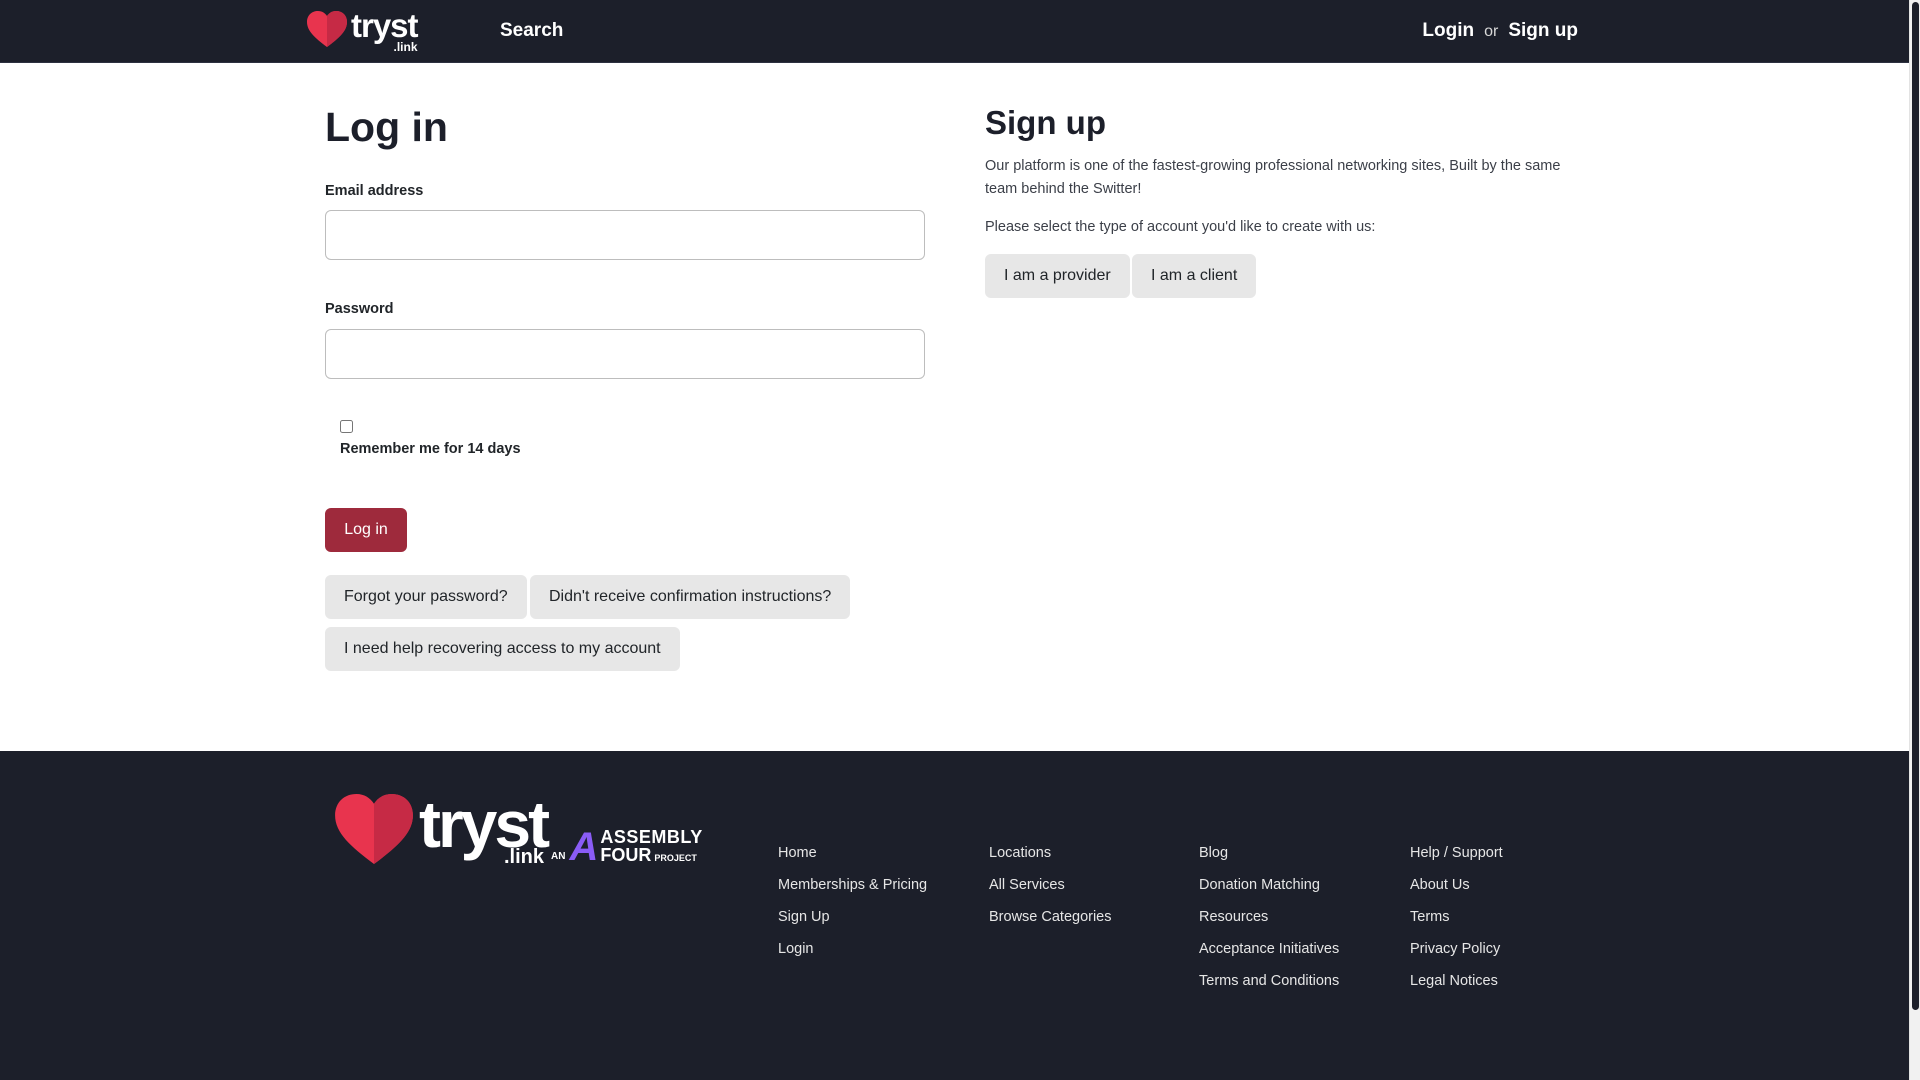 The width and height of the screenshot is (1920, 1080). Describe the element at coordinates (1456, 949) in the screenshot. I see `footer-link-privacy: Privacy Policy` at that location.